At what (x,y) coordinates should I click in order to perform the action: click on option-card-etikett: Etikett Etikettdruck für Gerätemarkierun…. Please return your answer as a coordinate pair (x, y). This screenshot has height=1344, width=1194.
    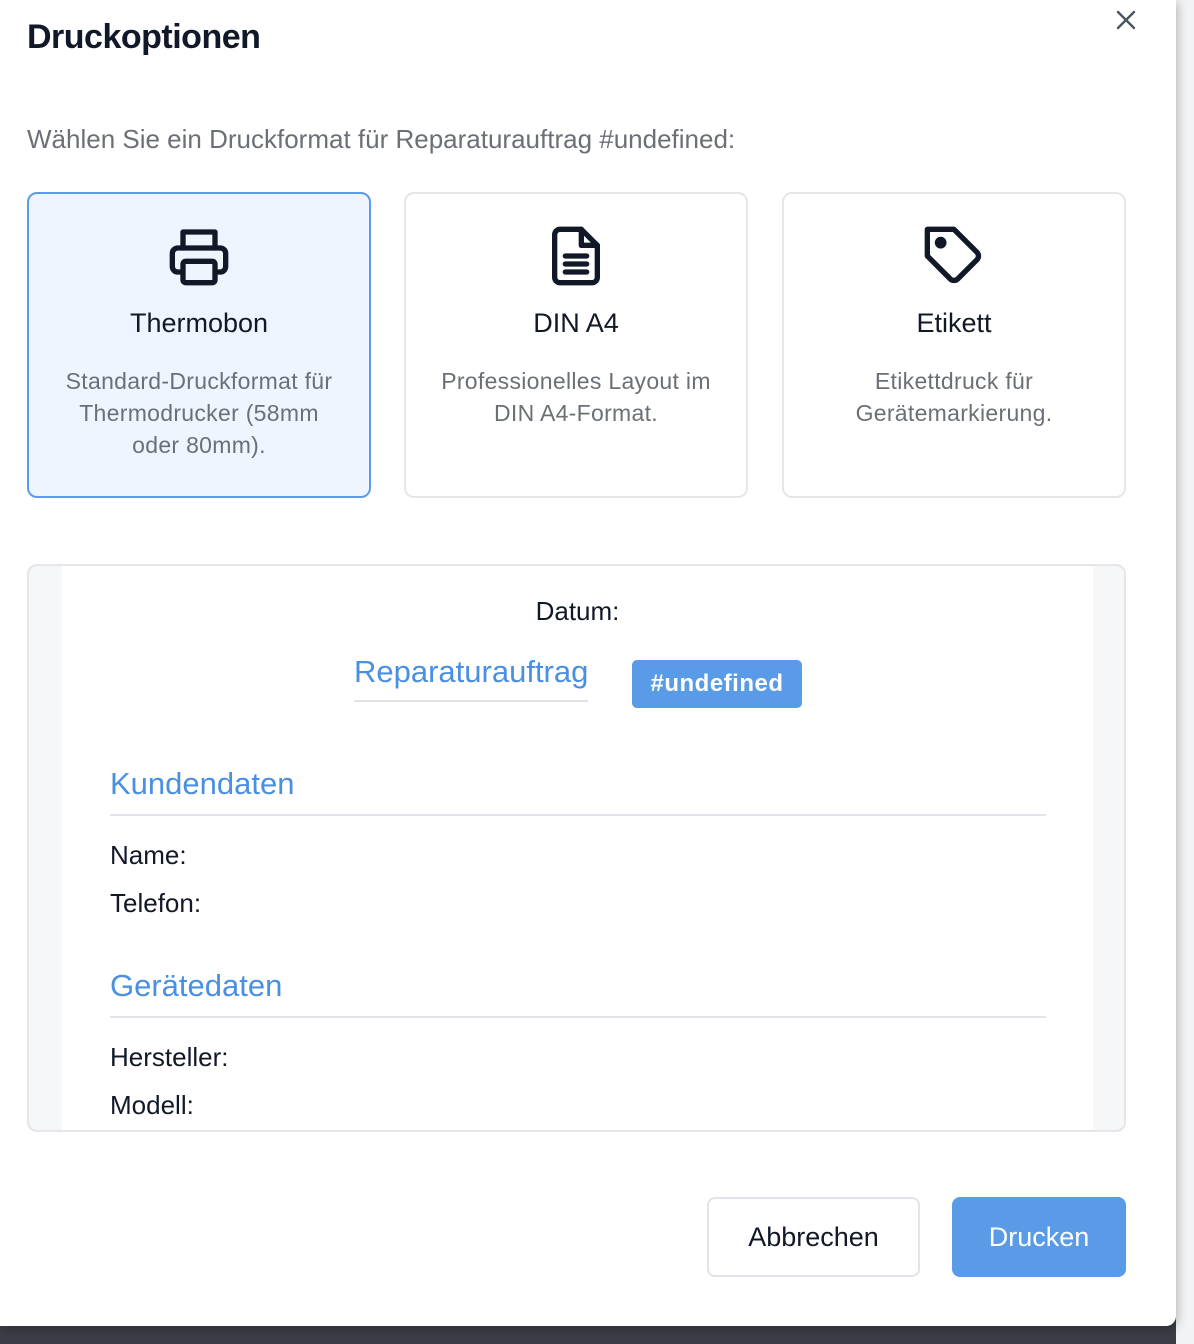
    Looking at the image, I should click on (954, 345).